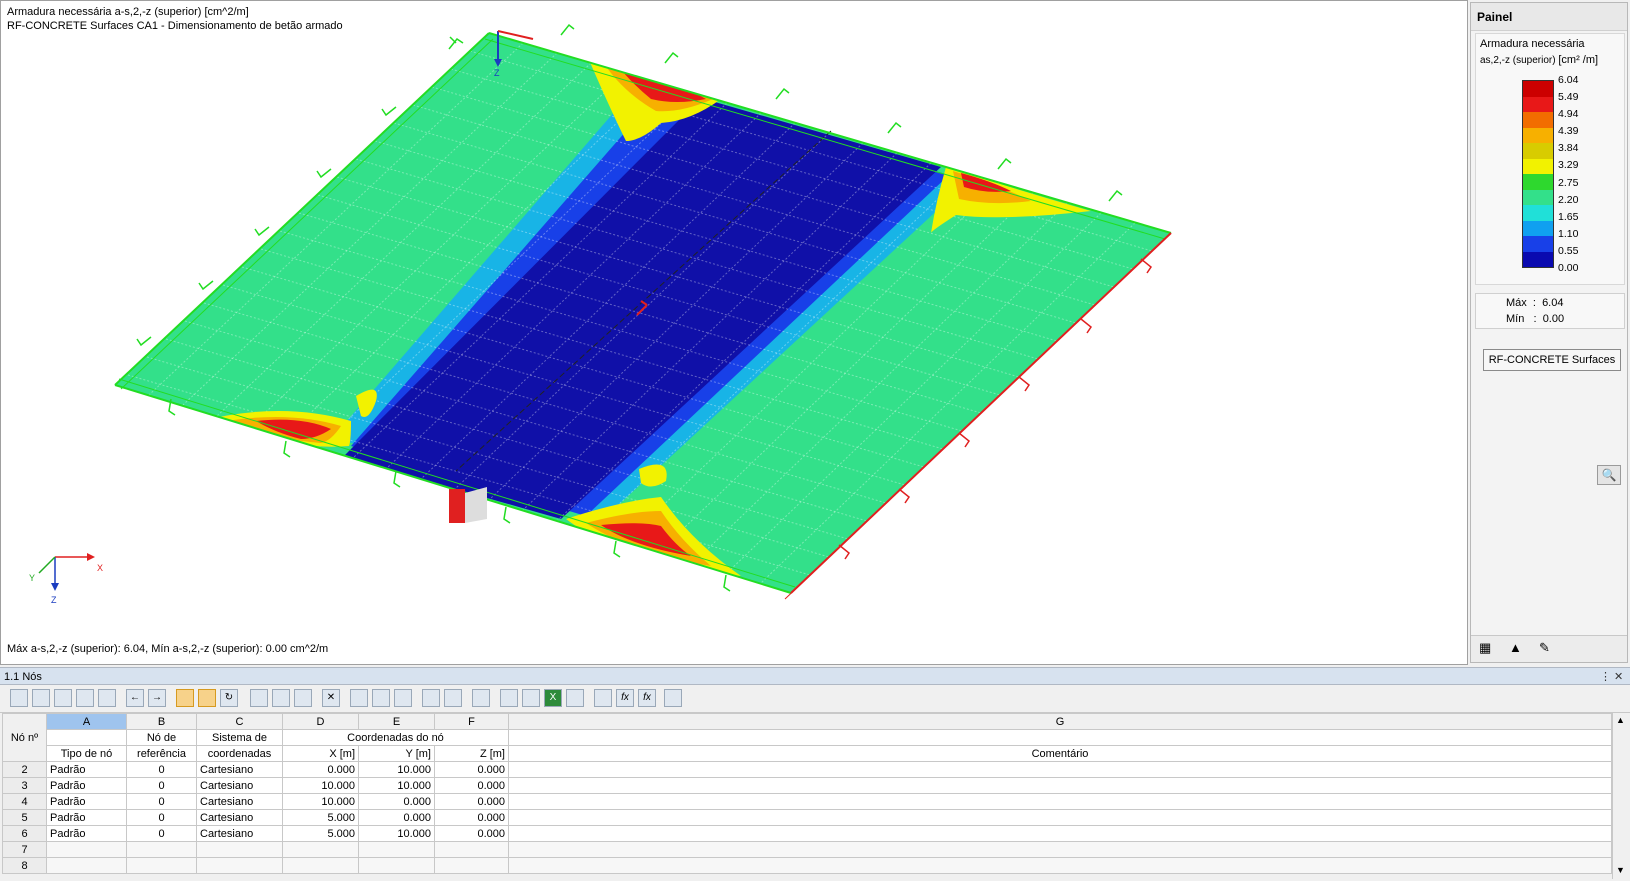 This screenshot has height=881, width=1630. Describe the element at coordinates (135, 698) in the screenshot. I see `prev-table-icon: ←` at that location.